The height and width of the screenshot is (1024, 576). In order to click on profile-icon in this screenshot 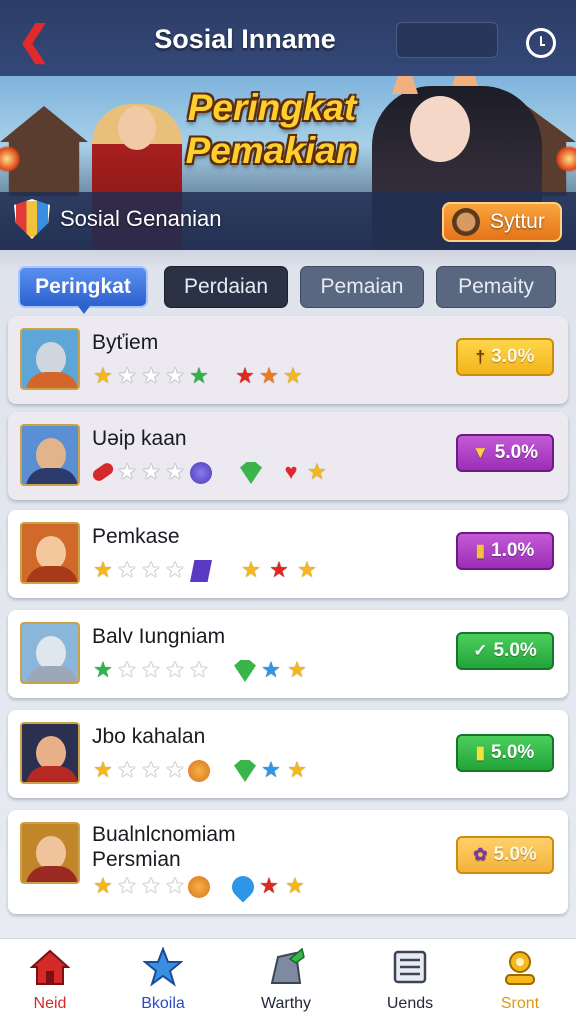, I will do `click(520, 967)`.